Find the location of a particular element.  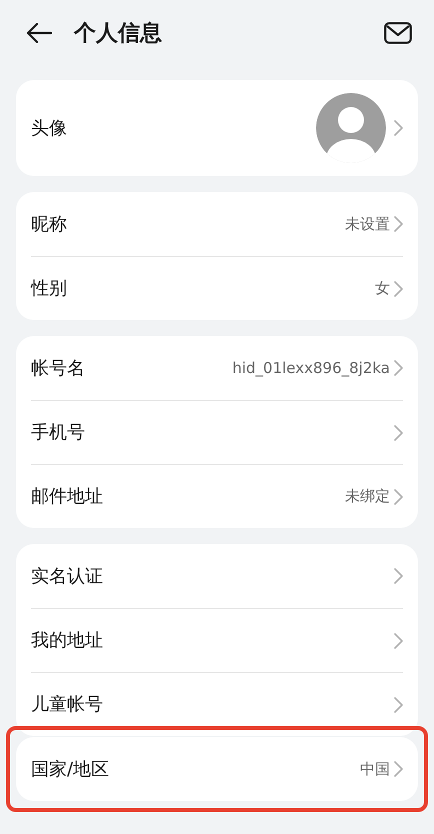

settings-row: 昵称 未设置 is located at coordinates (217, 224).